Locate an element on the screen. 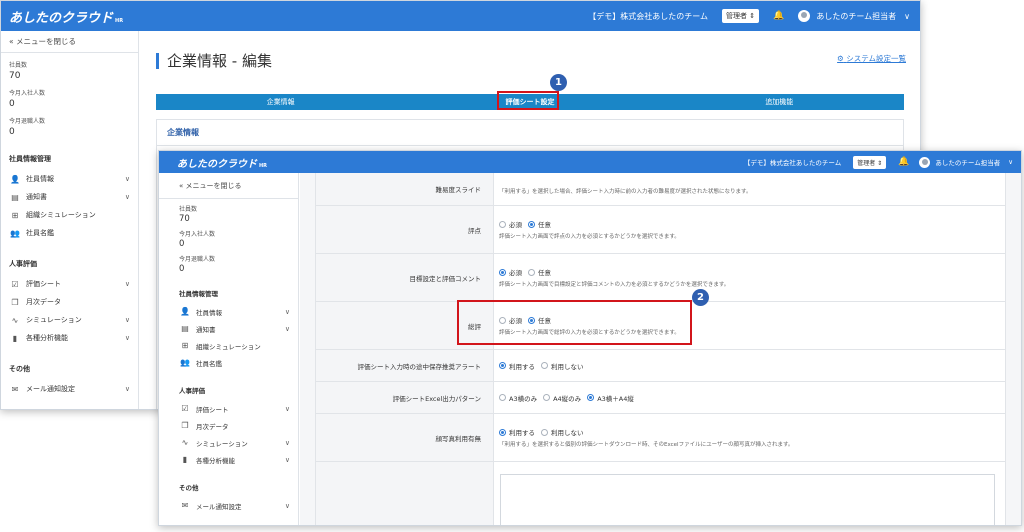 Image resolution: width=1024 pixels, height=532 pixels. setting-note: 評価シート入力画面で評点の入力を必須とするかどうかを選択できます。 is located at coordinates (589, 237).